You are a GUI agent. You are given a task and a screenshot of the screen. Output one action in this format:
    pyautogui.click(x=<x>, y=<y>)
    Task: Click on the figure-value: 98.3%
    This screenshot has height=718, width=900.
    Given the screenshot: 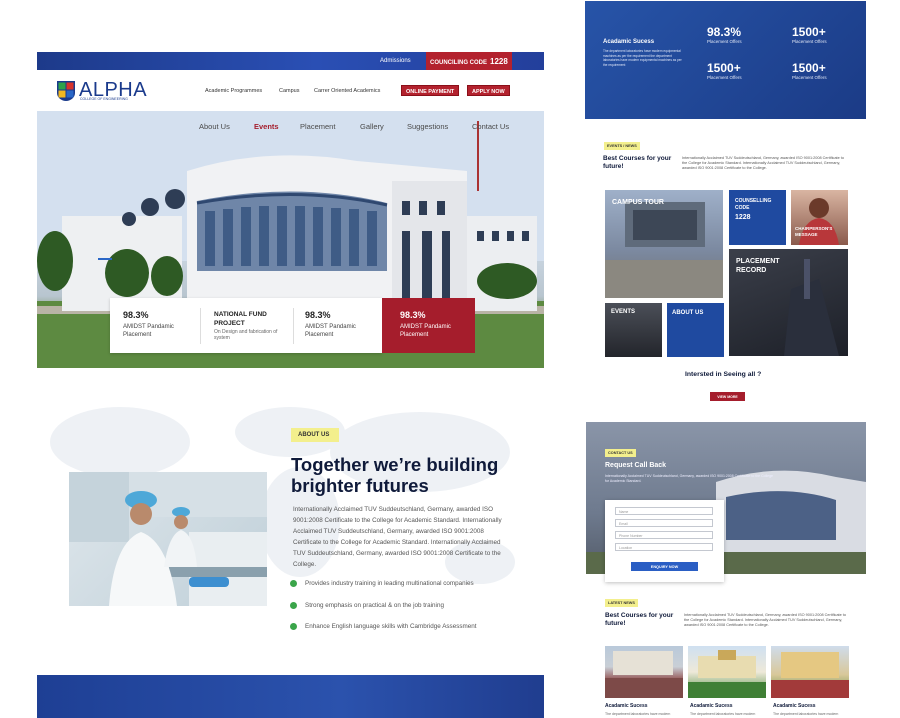 What is the action you would take?
    pyautogui.click(x=724, y=32)
    